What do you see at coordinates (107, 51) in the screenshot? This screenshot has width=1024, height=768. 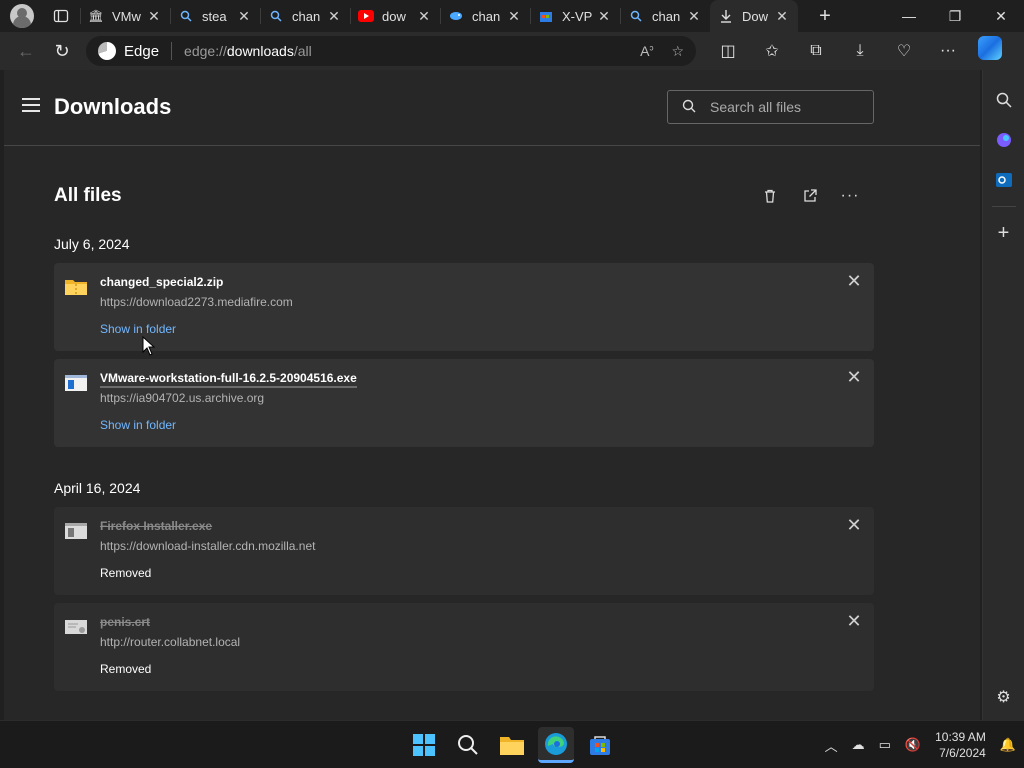 I see `edge-logo-icon` at bounding box center [107, 51].